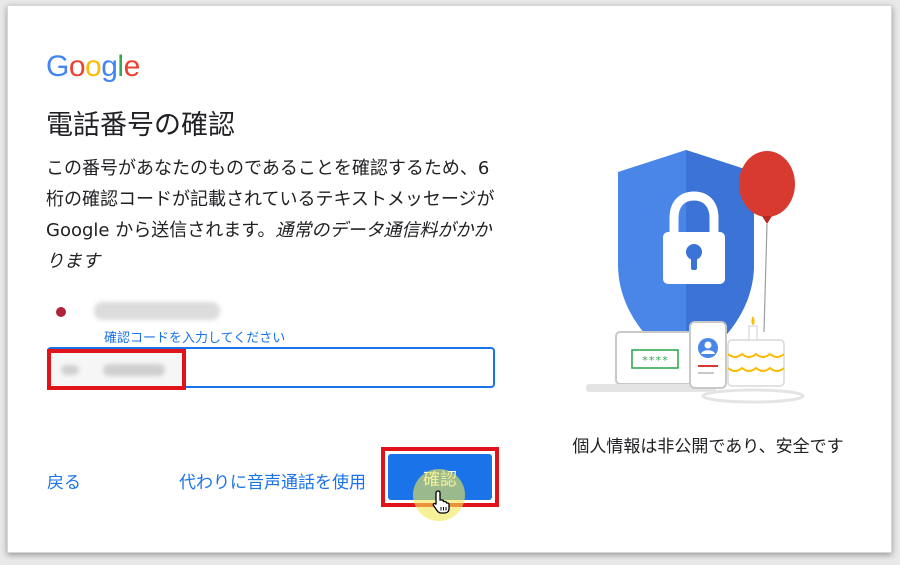 The width and height of the screenshot is (900, 565). Describe the element at coordinates (708, 447) in the screenshot. I see `privacy-note: 個人情報は非公開であり、安全です` at that location.